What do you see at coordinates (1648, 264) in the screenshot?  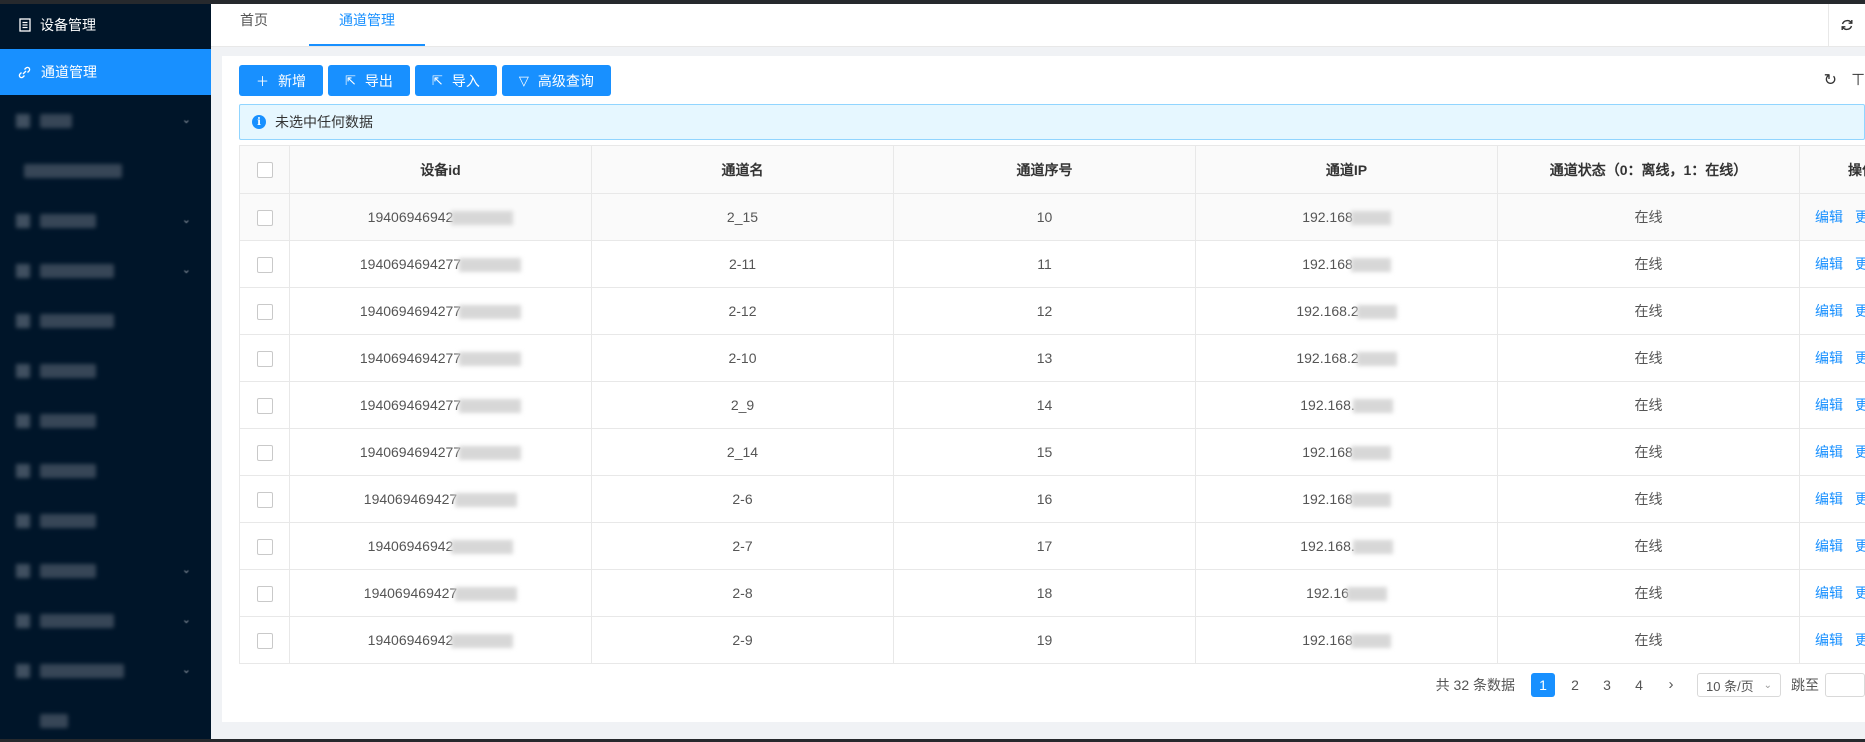 I see `channel-status-cell: 在线` at bounding box center [1648, 264].